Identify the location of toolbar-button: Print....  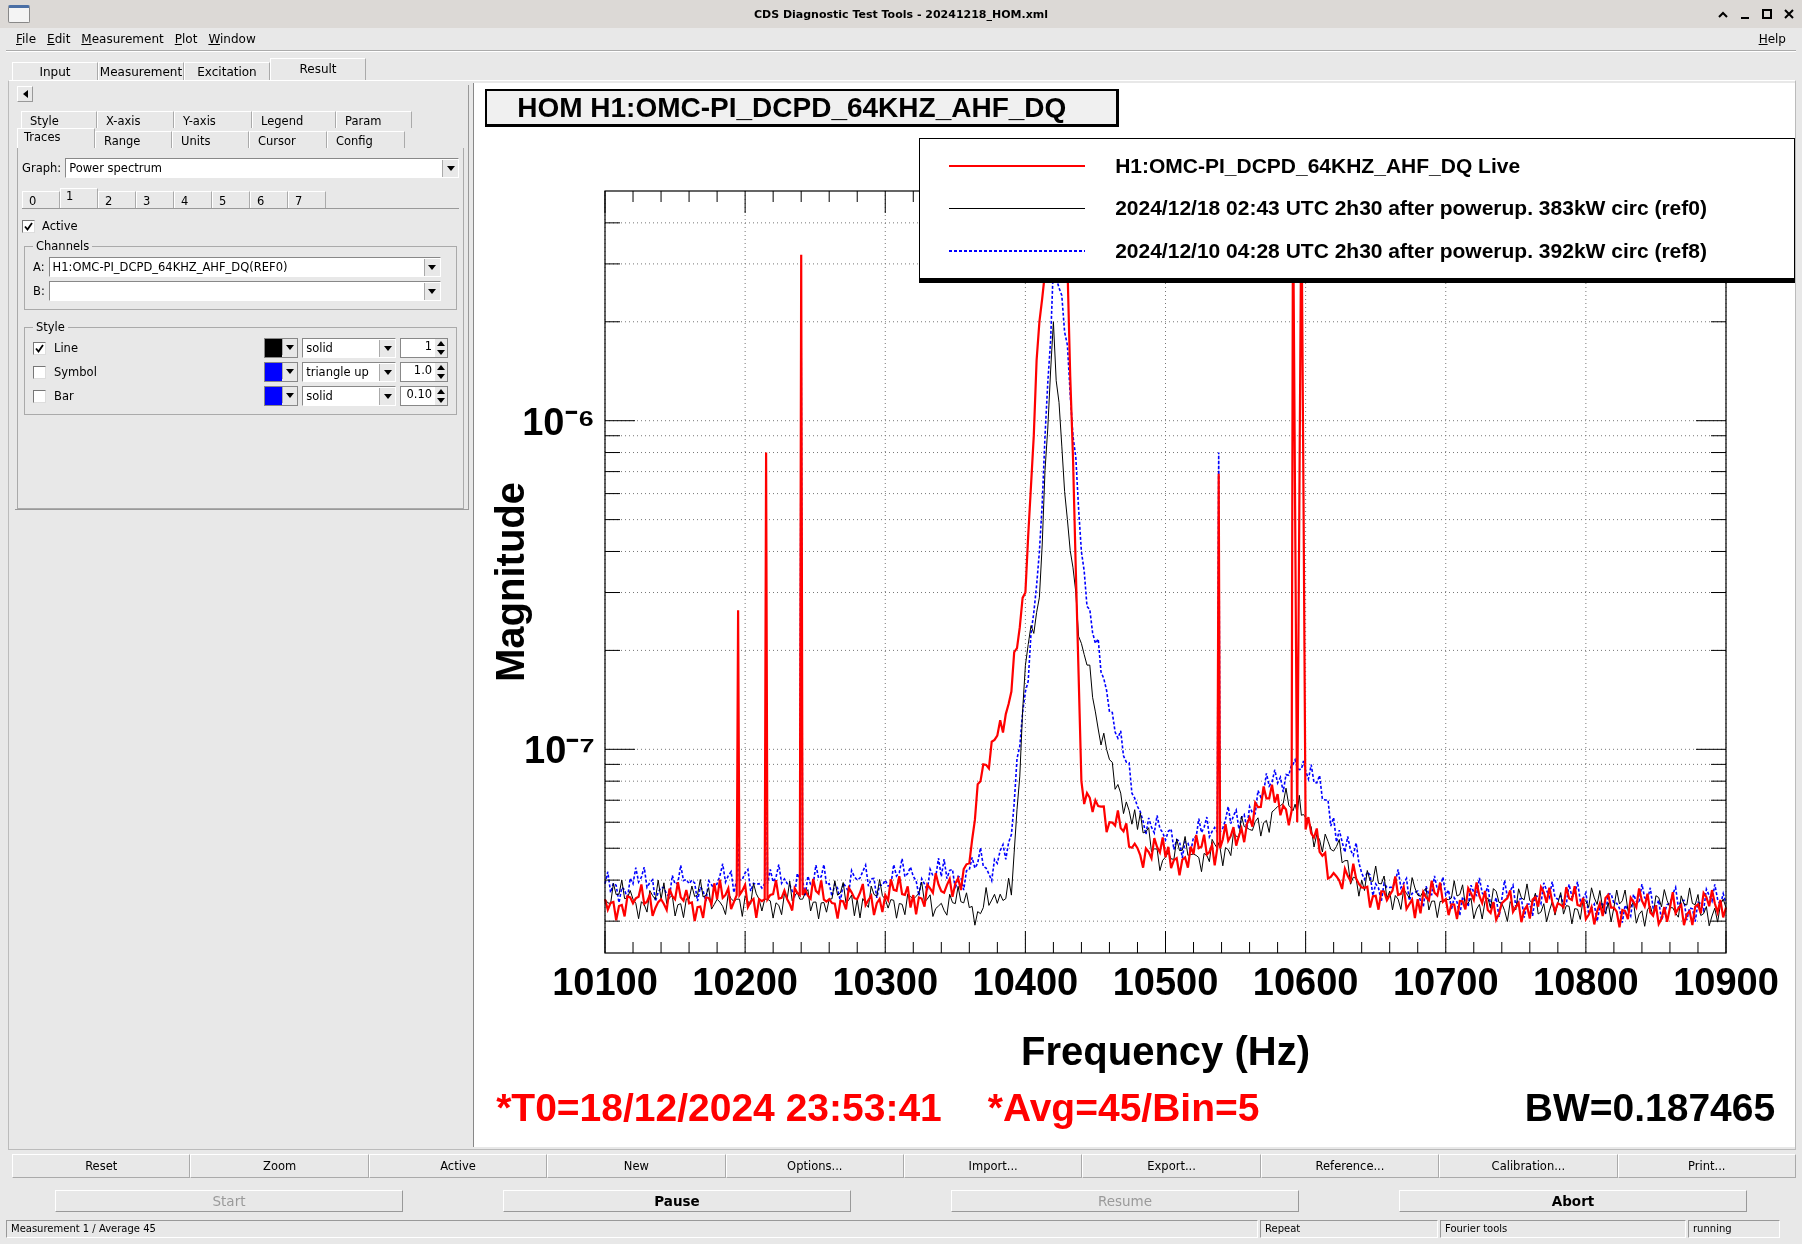
(1706, 1166).